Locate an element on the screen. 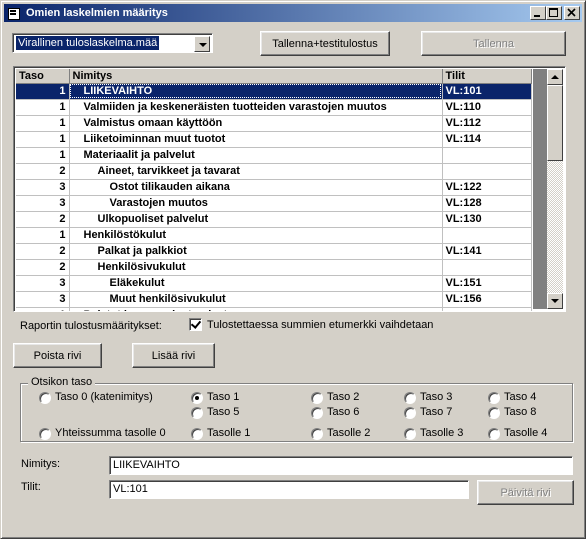 The image size is (586, 539). scroll-up-icon is located at coordinates (555, 77).